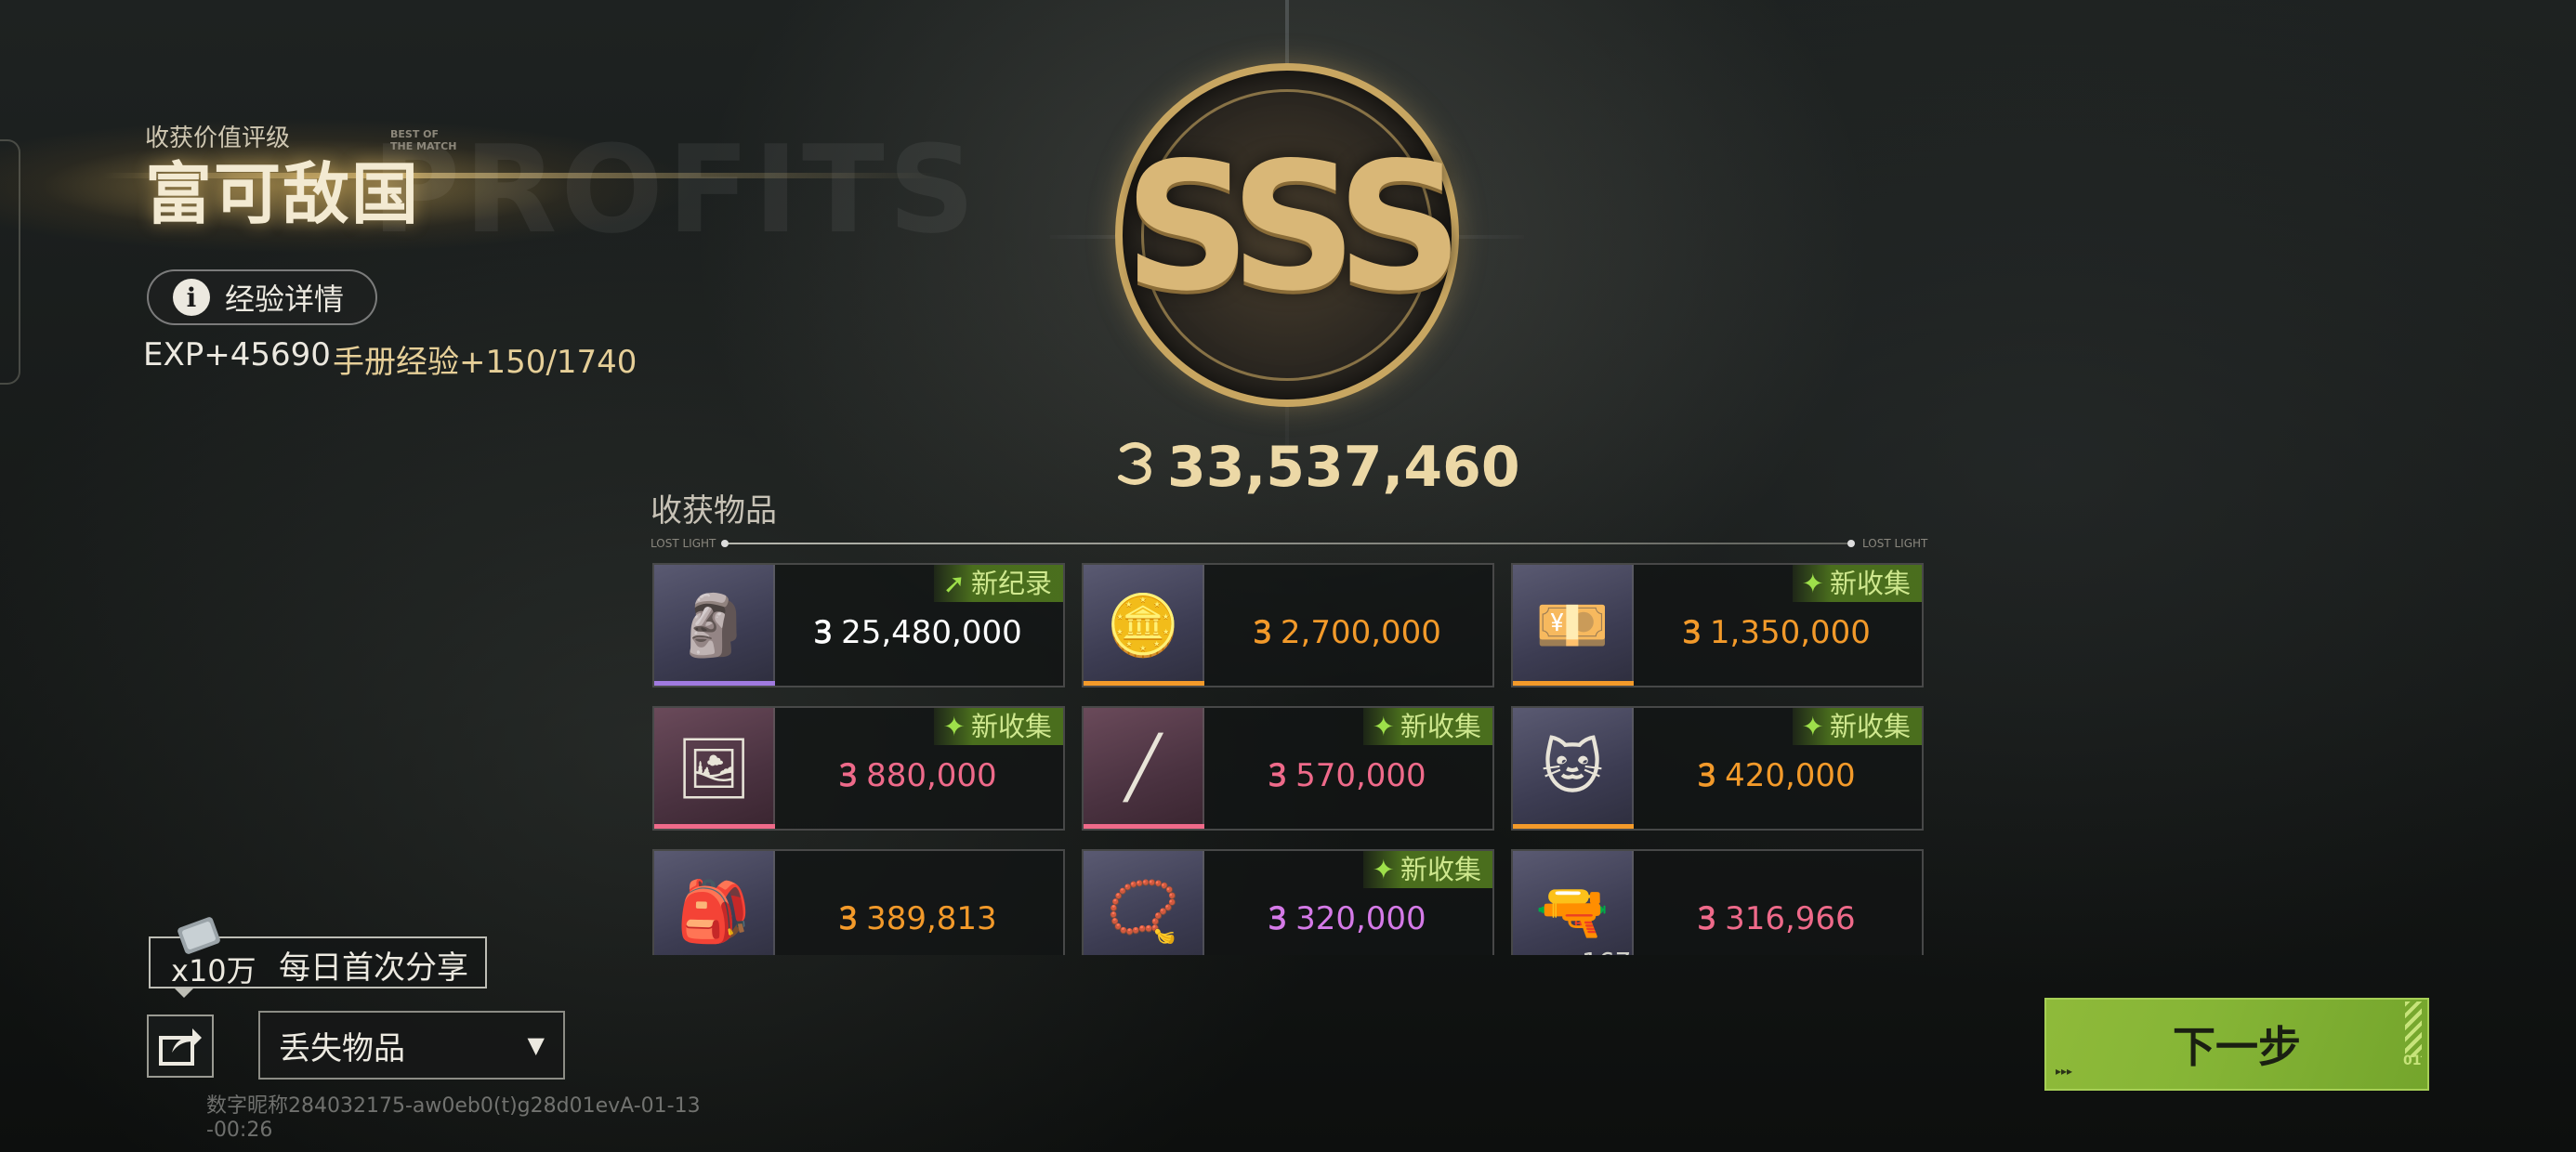 The width and height of the screenshot is (2576, 1152). Describe the element at coordinates (2413, 1029) in the screenshot. I see `next-button-stripe` at that location.